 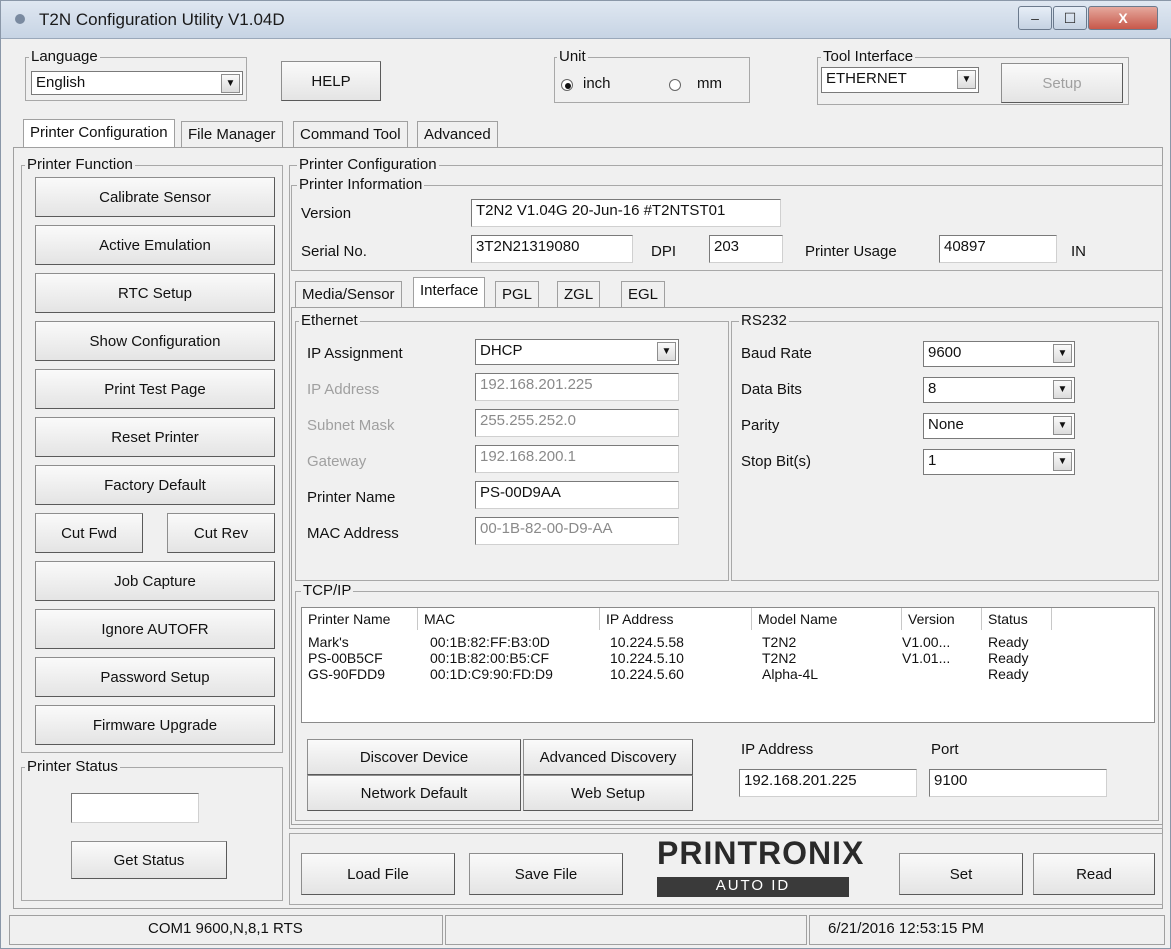 I want to click on unit-inch-label: inch, so click(x=597, y=83).